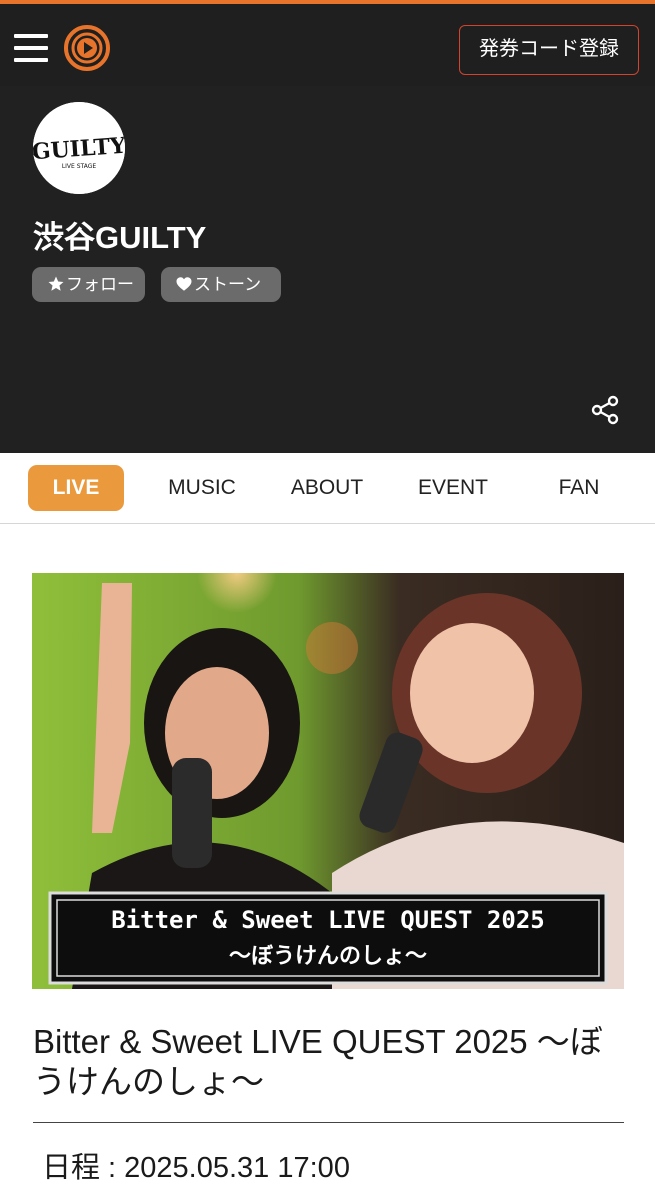 The height and width of the screenshot is (1200, 655). Describe the element at coordinates (328, 956) in the screenshot. I see `banner-line-2: 〜ぼうけんのしょ〜` at that location.